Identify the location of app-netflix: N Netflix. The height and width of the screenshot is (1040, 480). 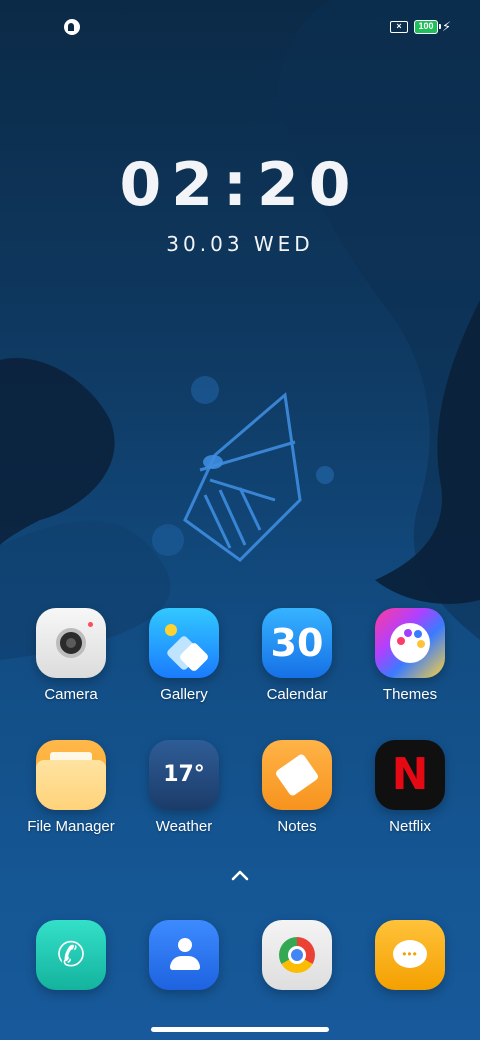
(410, 787).